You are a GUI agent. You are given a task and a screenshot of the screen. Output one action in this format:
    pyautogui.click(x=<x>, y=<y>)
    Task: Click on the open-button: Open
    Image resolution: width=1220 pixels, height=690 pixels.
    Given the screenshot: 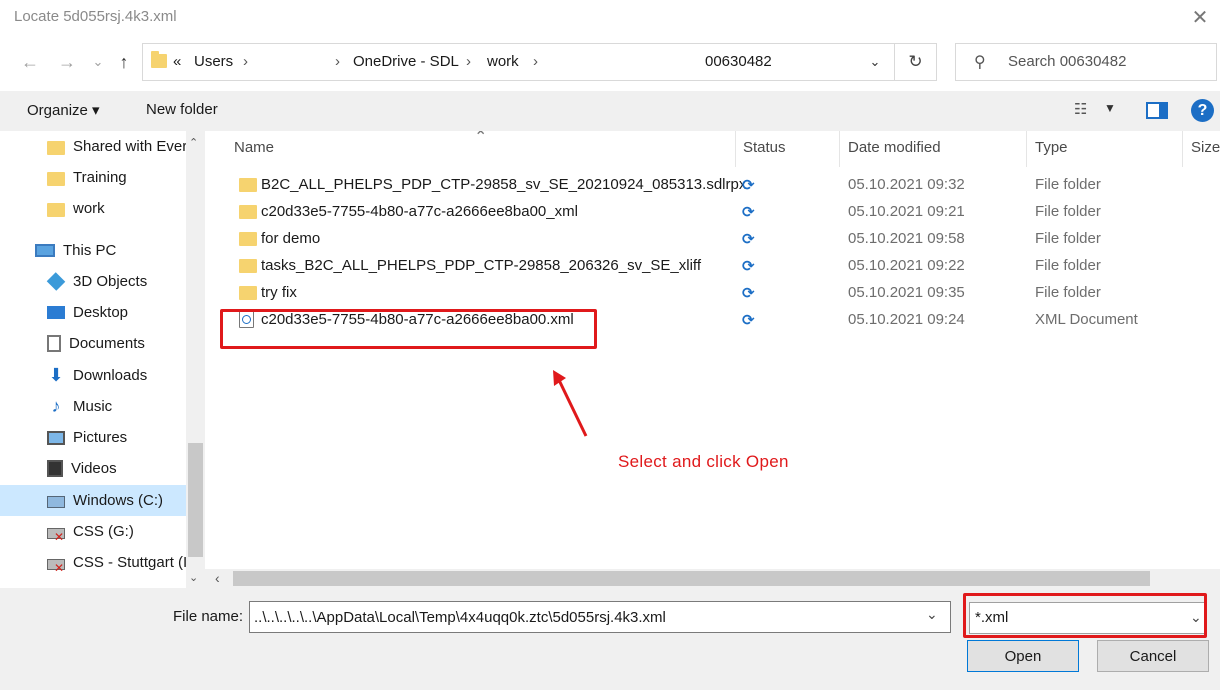 What is the action you would take?
    pyautogui.click(x=1023, y=656)
    